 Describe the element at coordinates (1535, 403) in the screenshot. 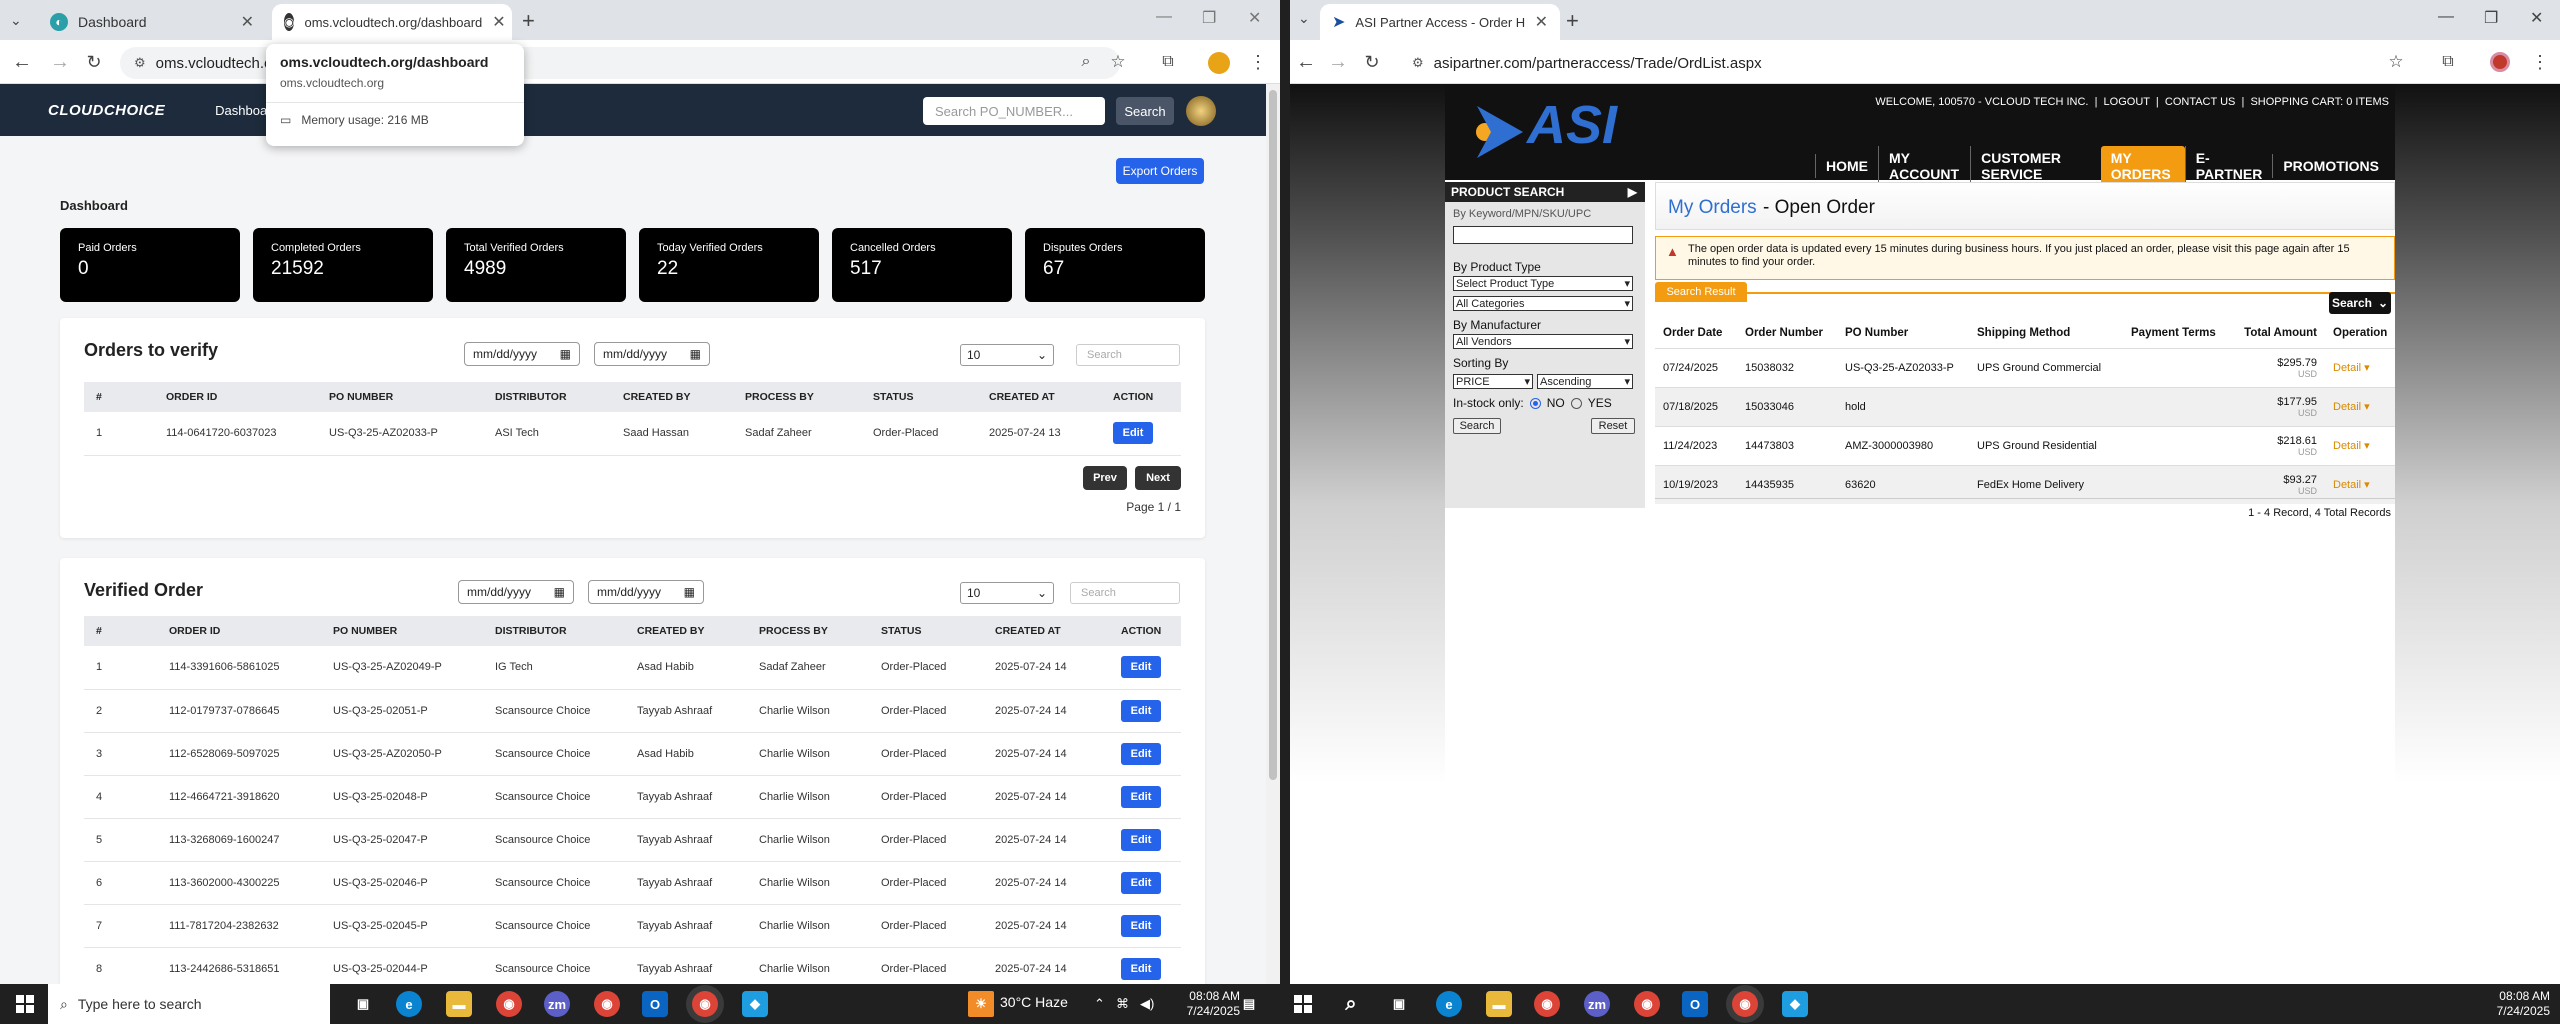

I see `instock-no-radio` at that location.